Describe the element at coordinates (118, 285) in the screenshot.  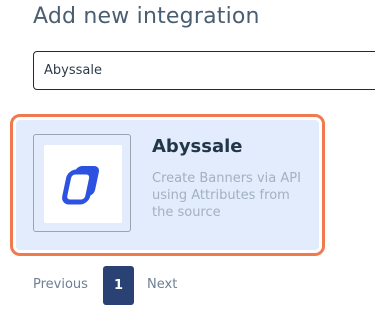
I see `pagination-page-1: 1` at that location.